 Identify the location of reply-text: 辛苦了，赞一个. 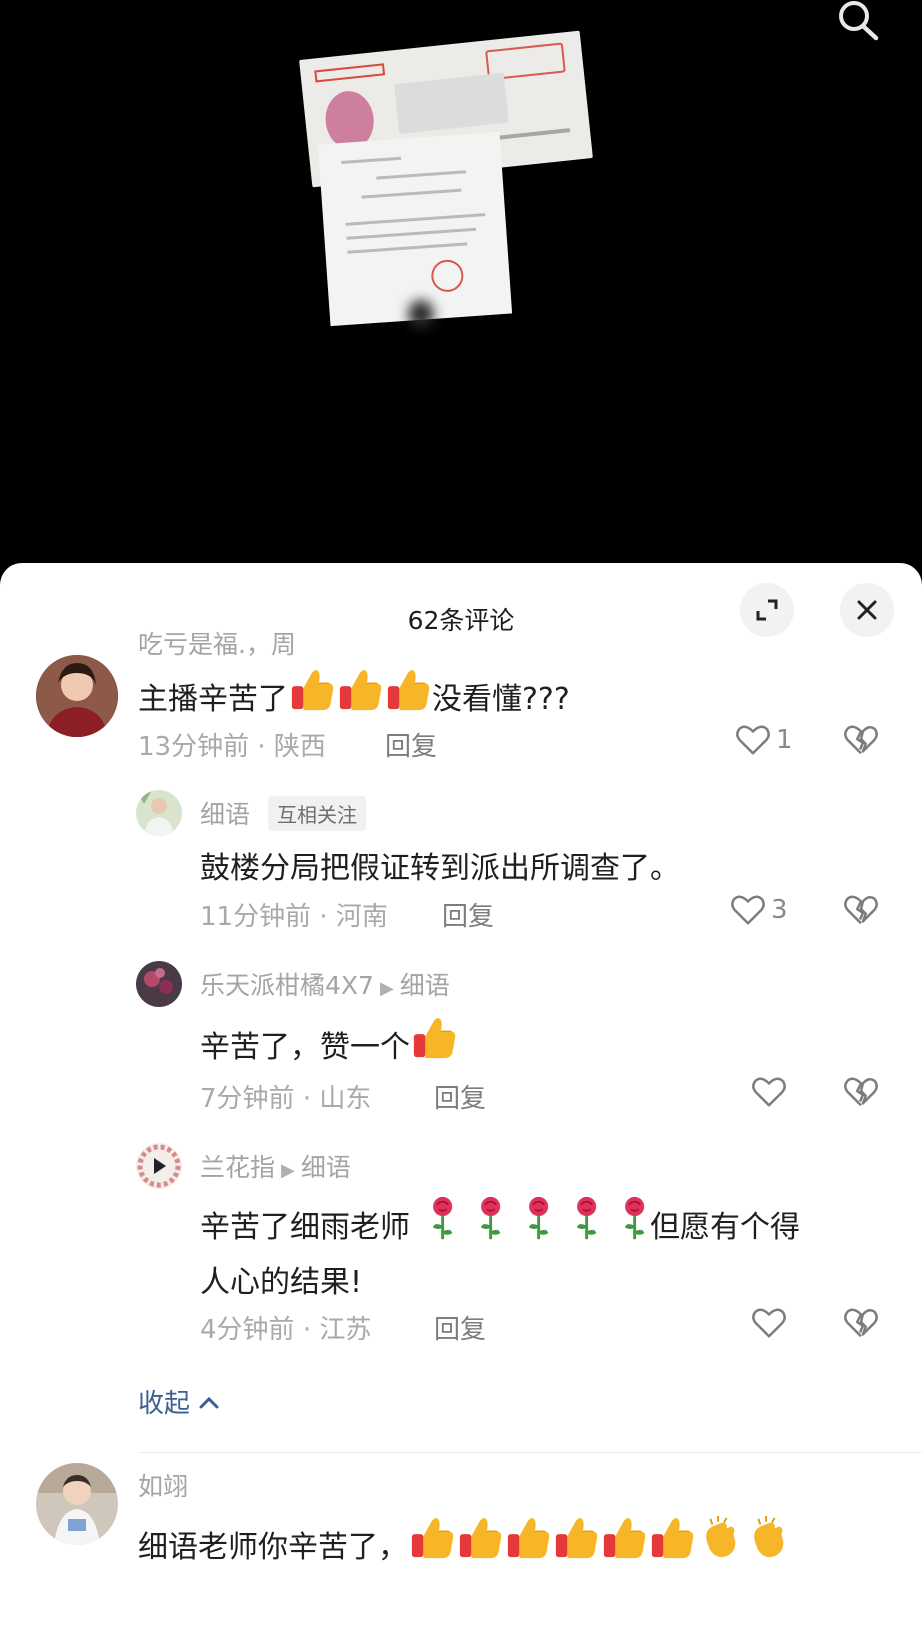
(305, 1047).